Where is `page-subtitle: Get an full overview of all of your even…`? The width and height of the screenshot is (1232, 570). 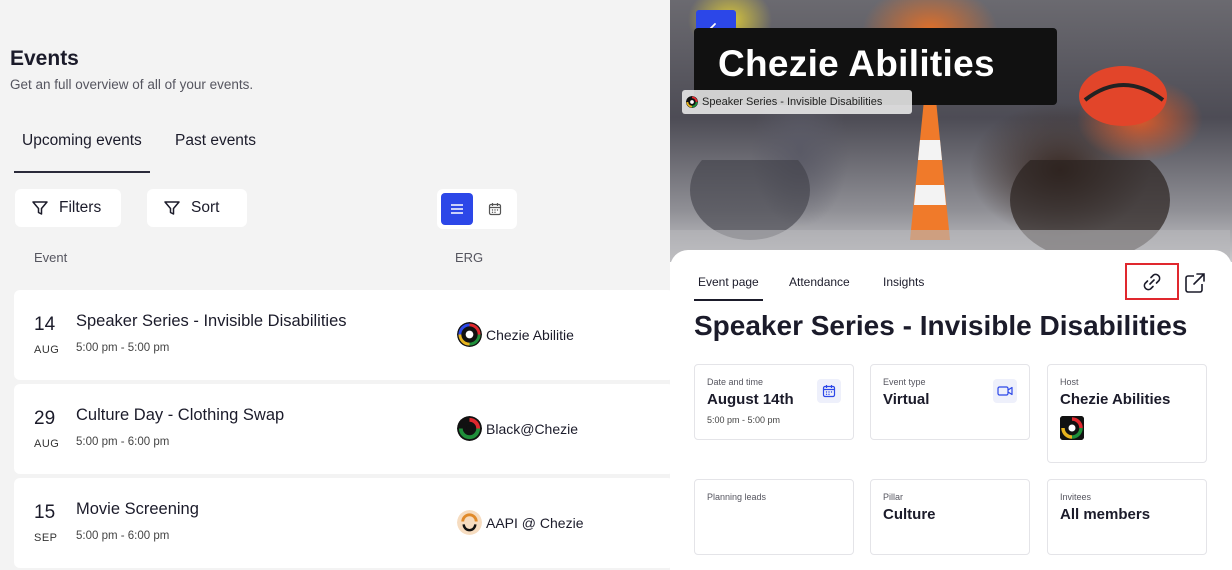 page-subtitle: Get an full overview of all of your even… is located at coordinates (132, 84).